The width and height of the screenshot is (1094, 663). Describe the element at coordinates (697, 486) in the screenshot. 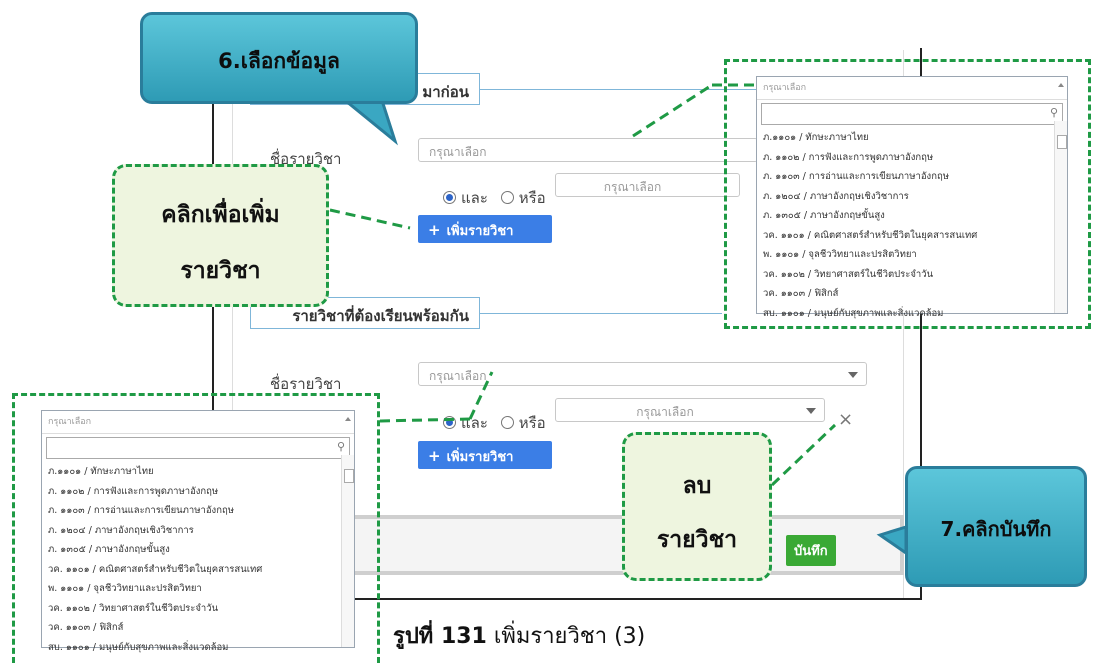

I see `callout-delete-line1: ลบ` at that location.